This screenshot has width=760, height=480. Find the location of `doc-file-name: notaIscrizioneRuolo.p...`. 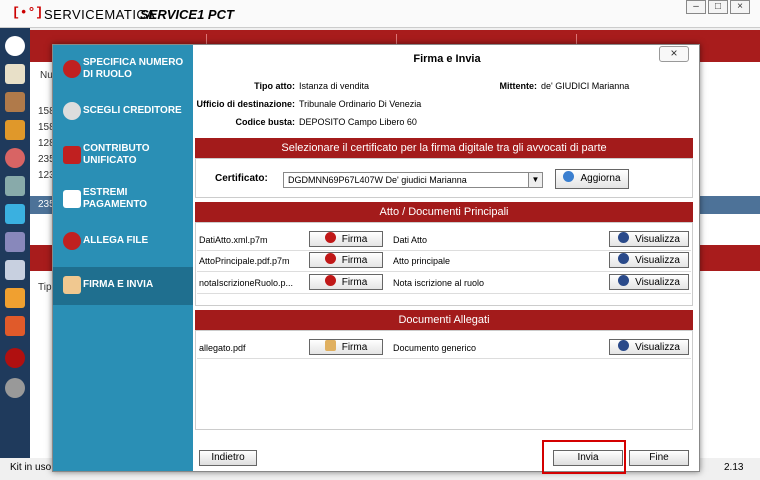

doc-file-name: notaIscrizioneRuolo.p... is located at coordinates (246, 283).